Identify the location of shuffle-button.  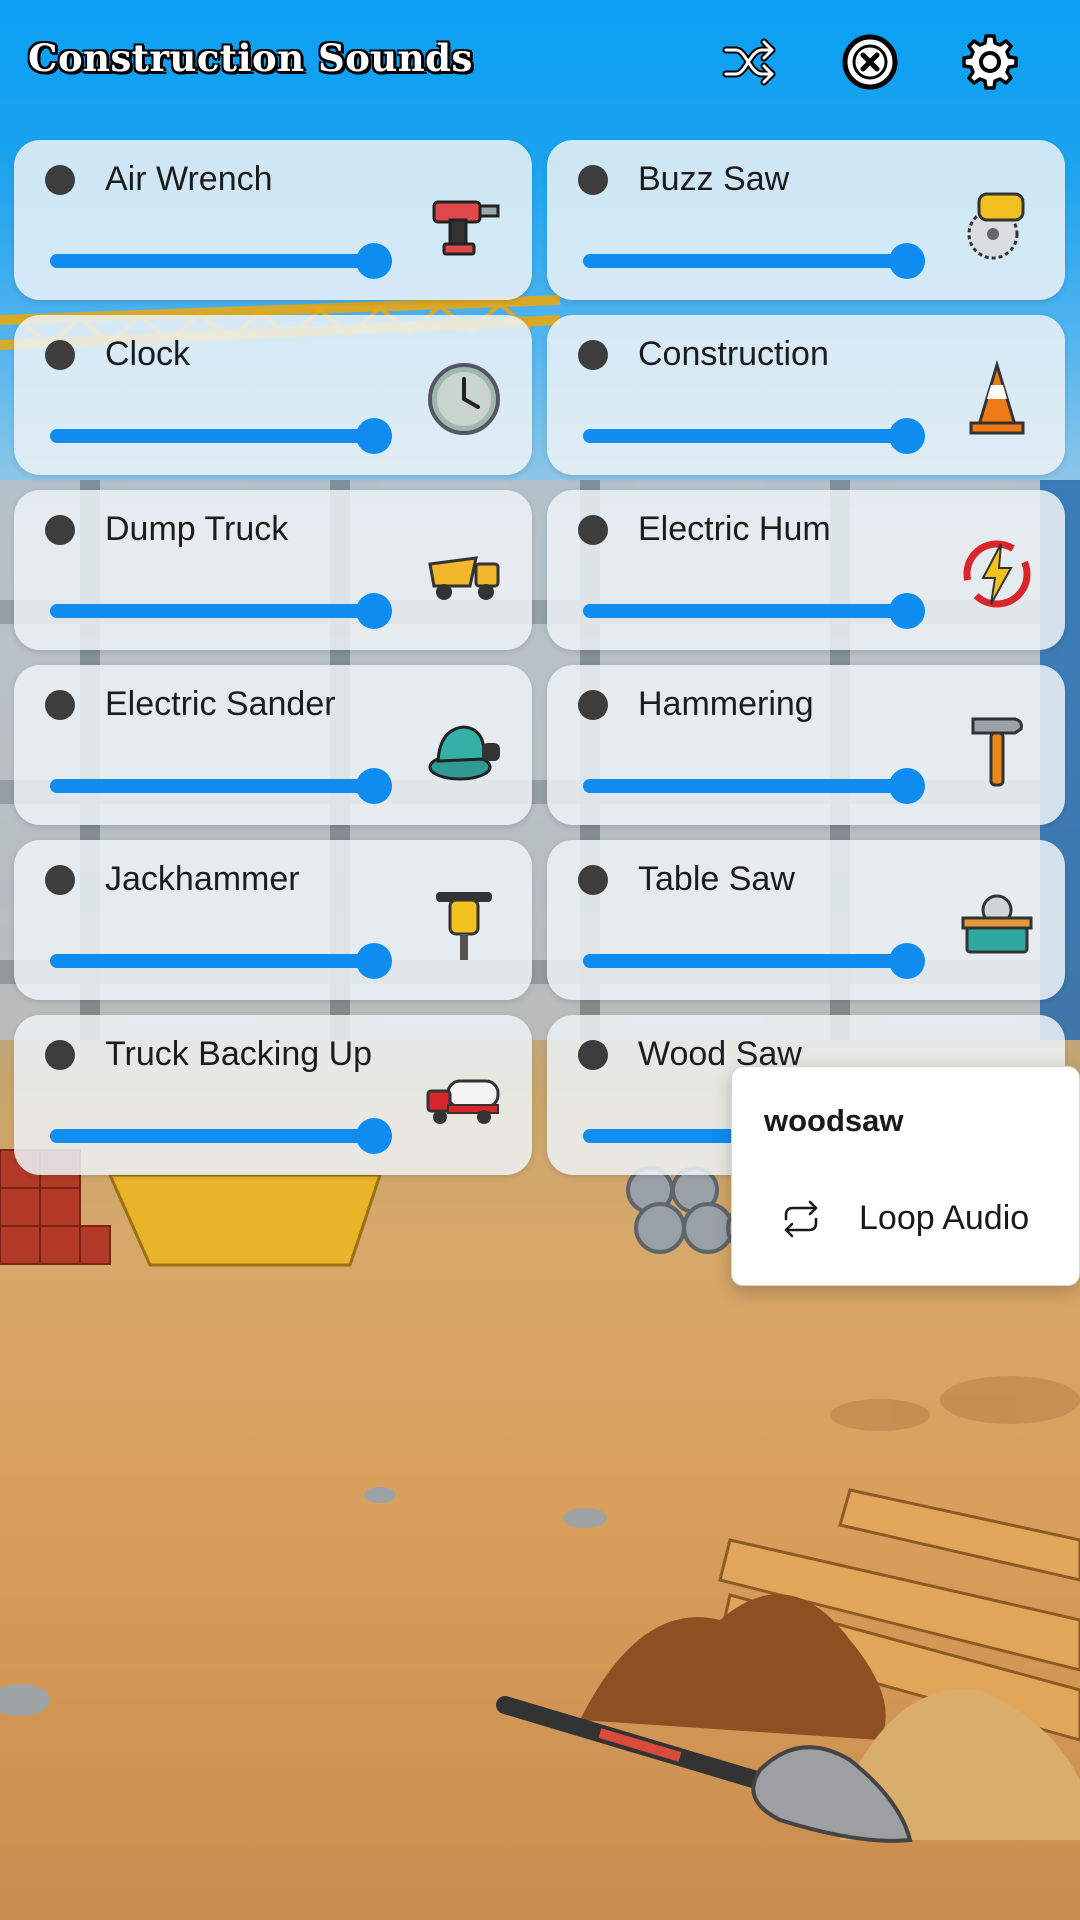
(750, 62).